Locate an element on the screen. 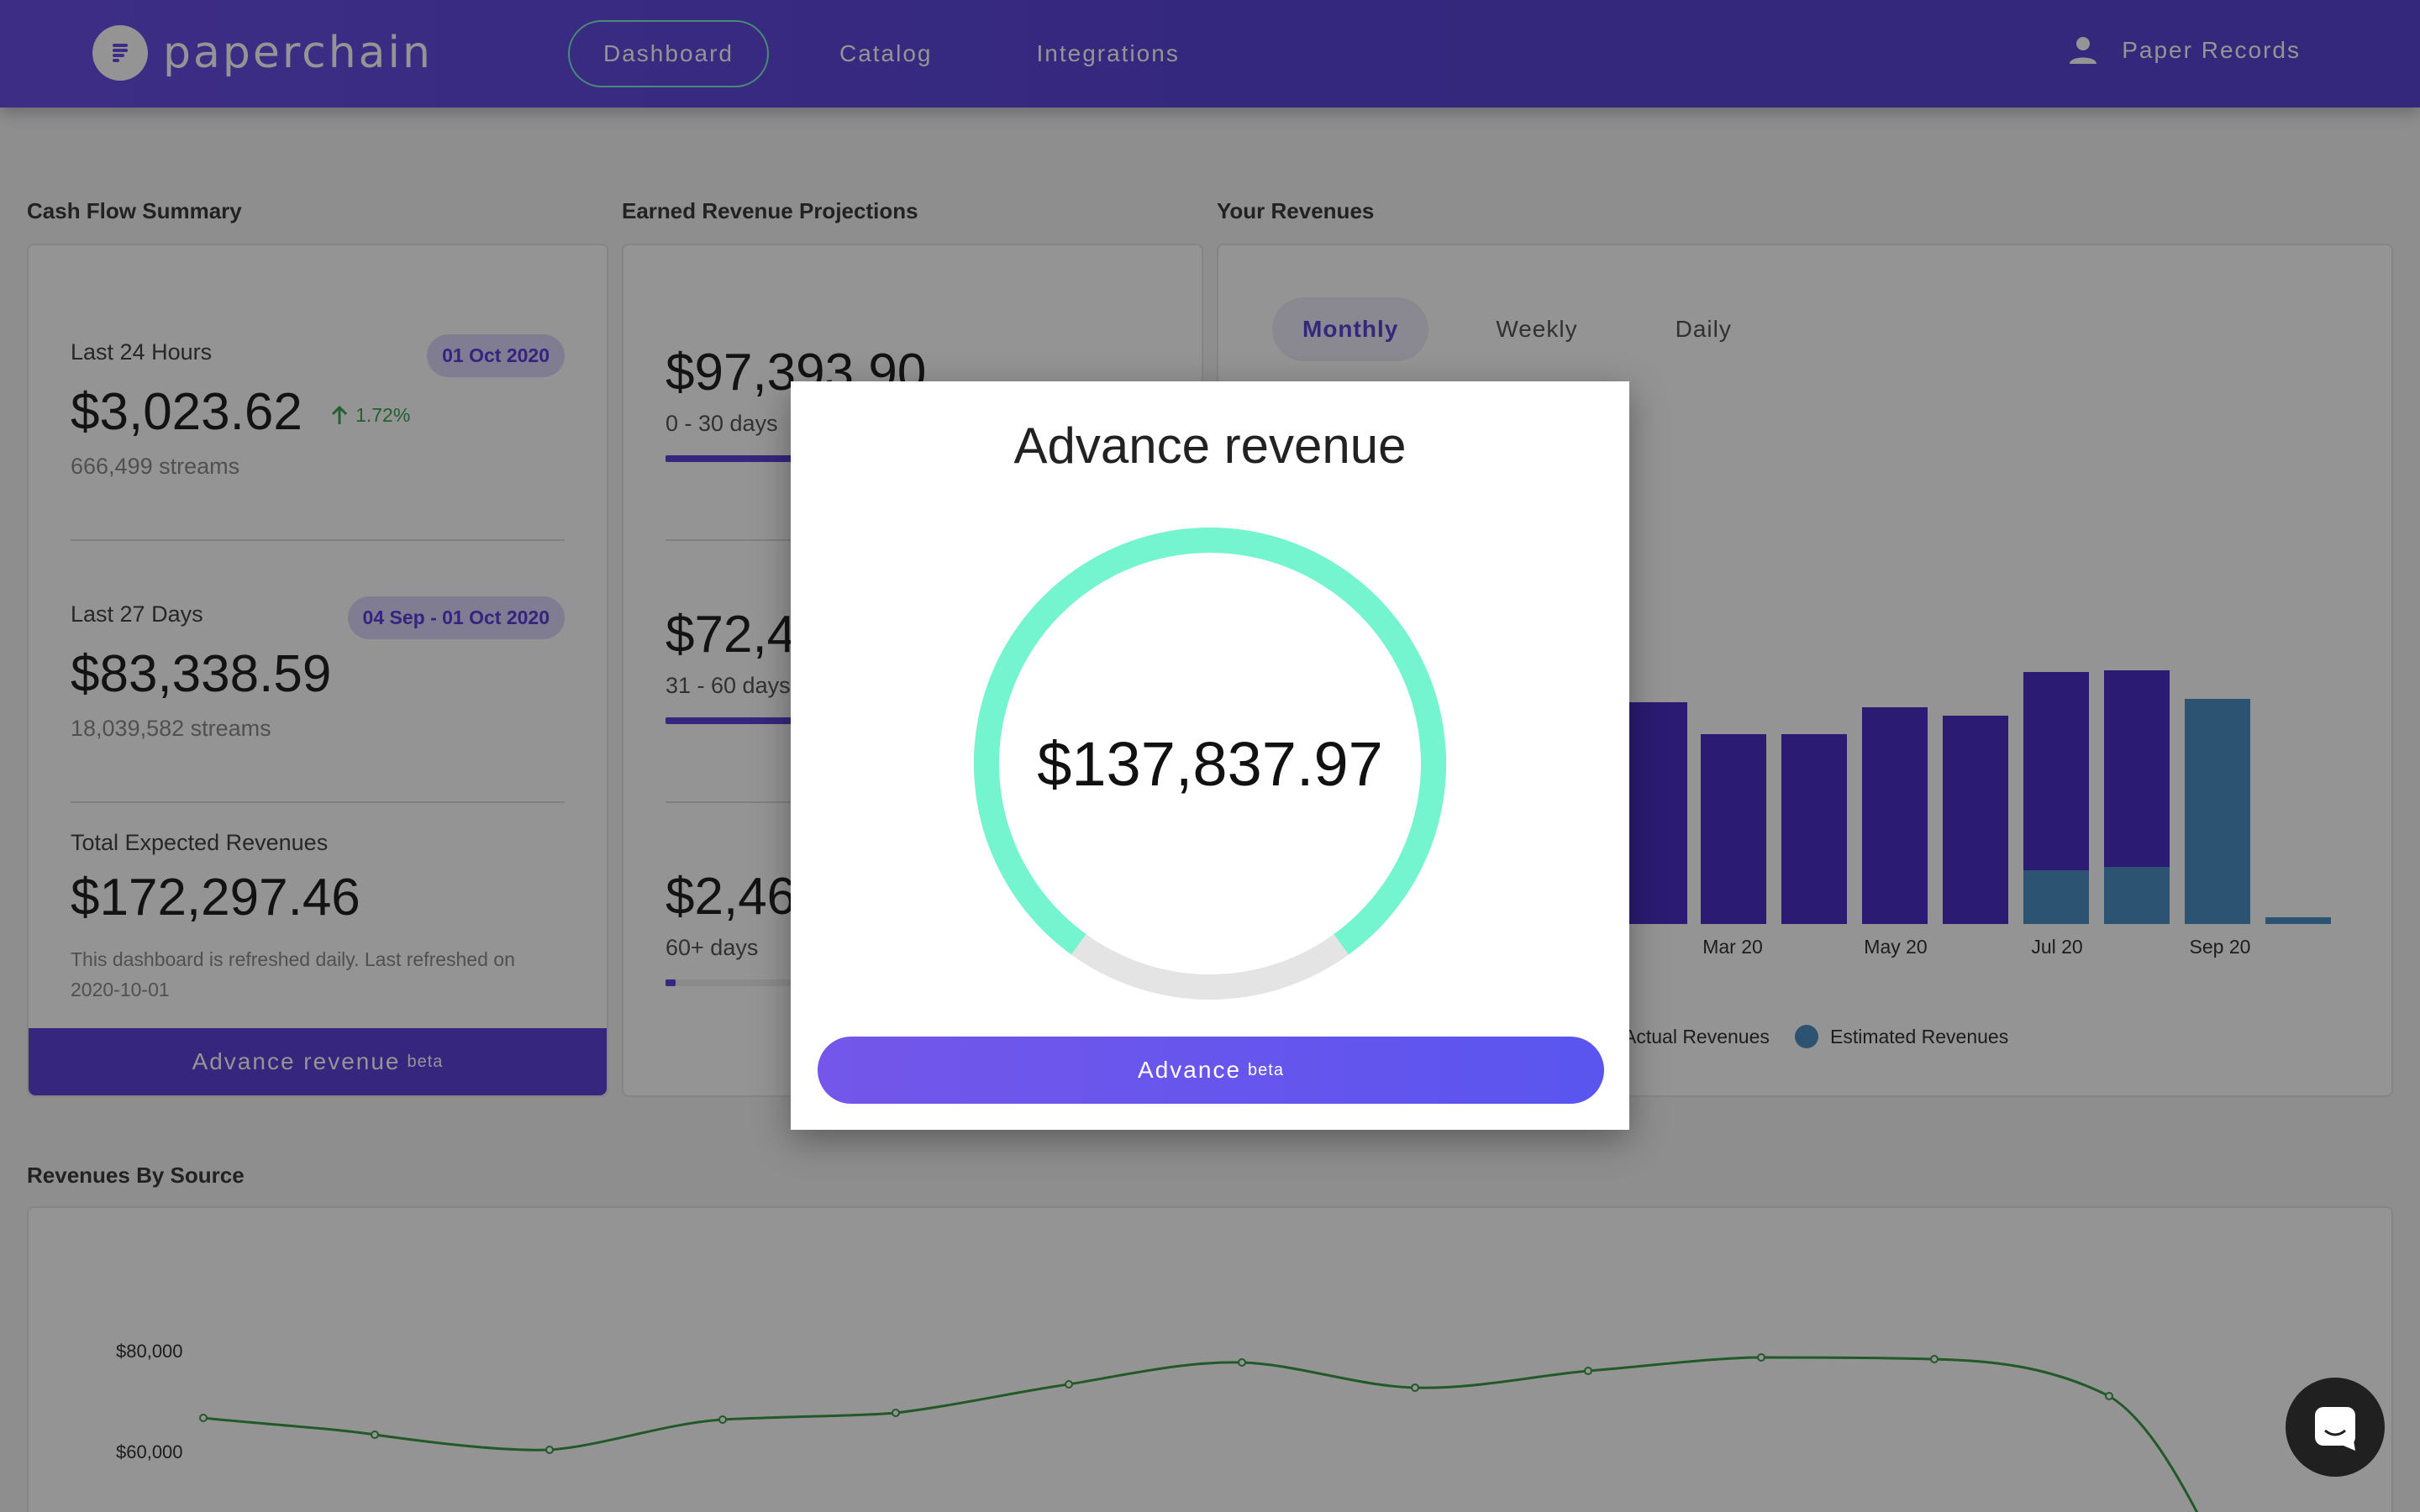 The image size is (2420, 1512). chat-icon is located at coordinates (2335, 1429).